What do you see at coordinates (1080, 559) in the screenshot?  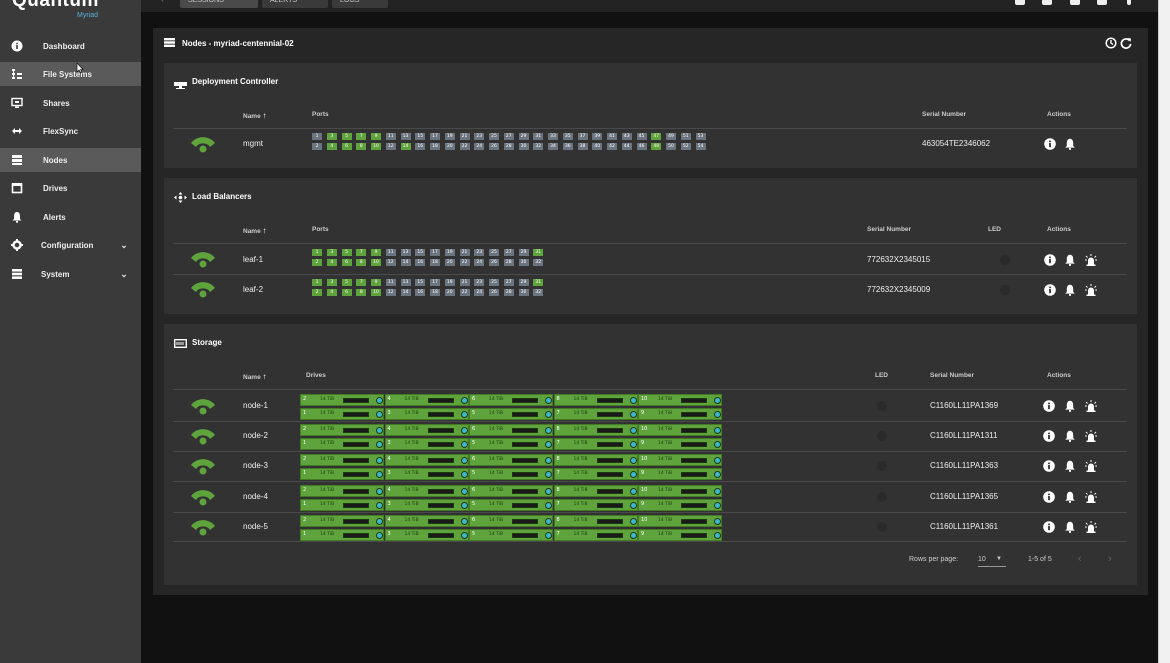 I see `prev-page-icon: ‹` at bounding box center [1080, 559].